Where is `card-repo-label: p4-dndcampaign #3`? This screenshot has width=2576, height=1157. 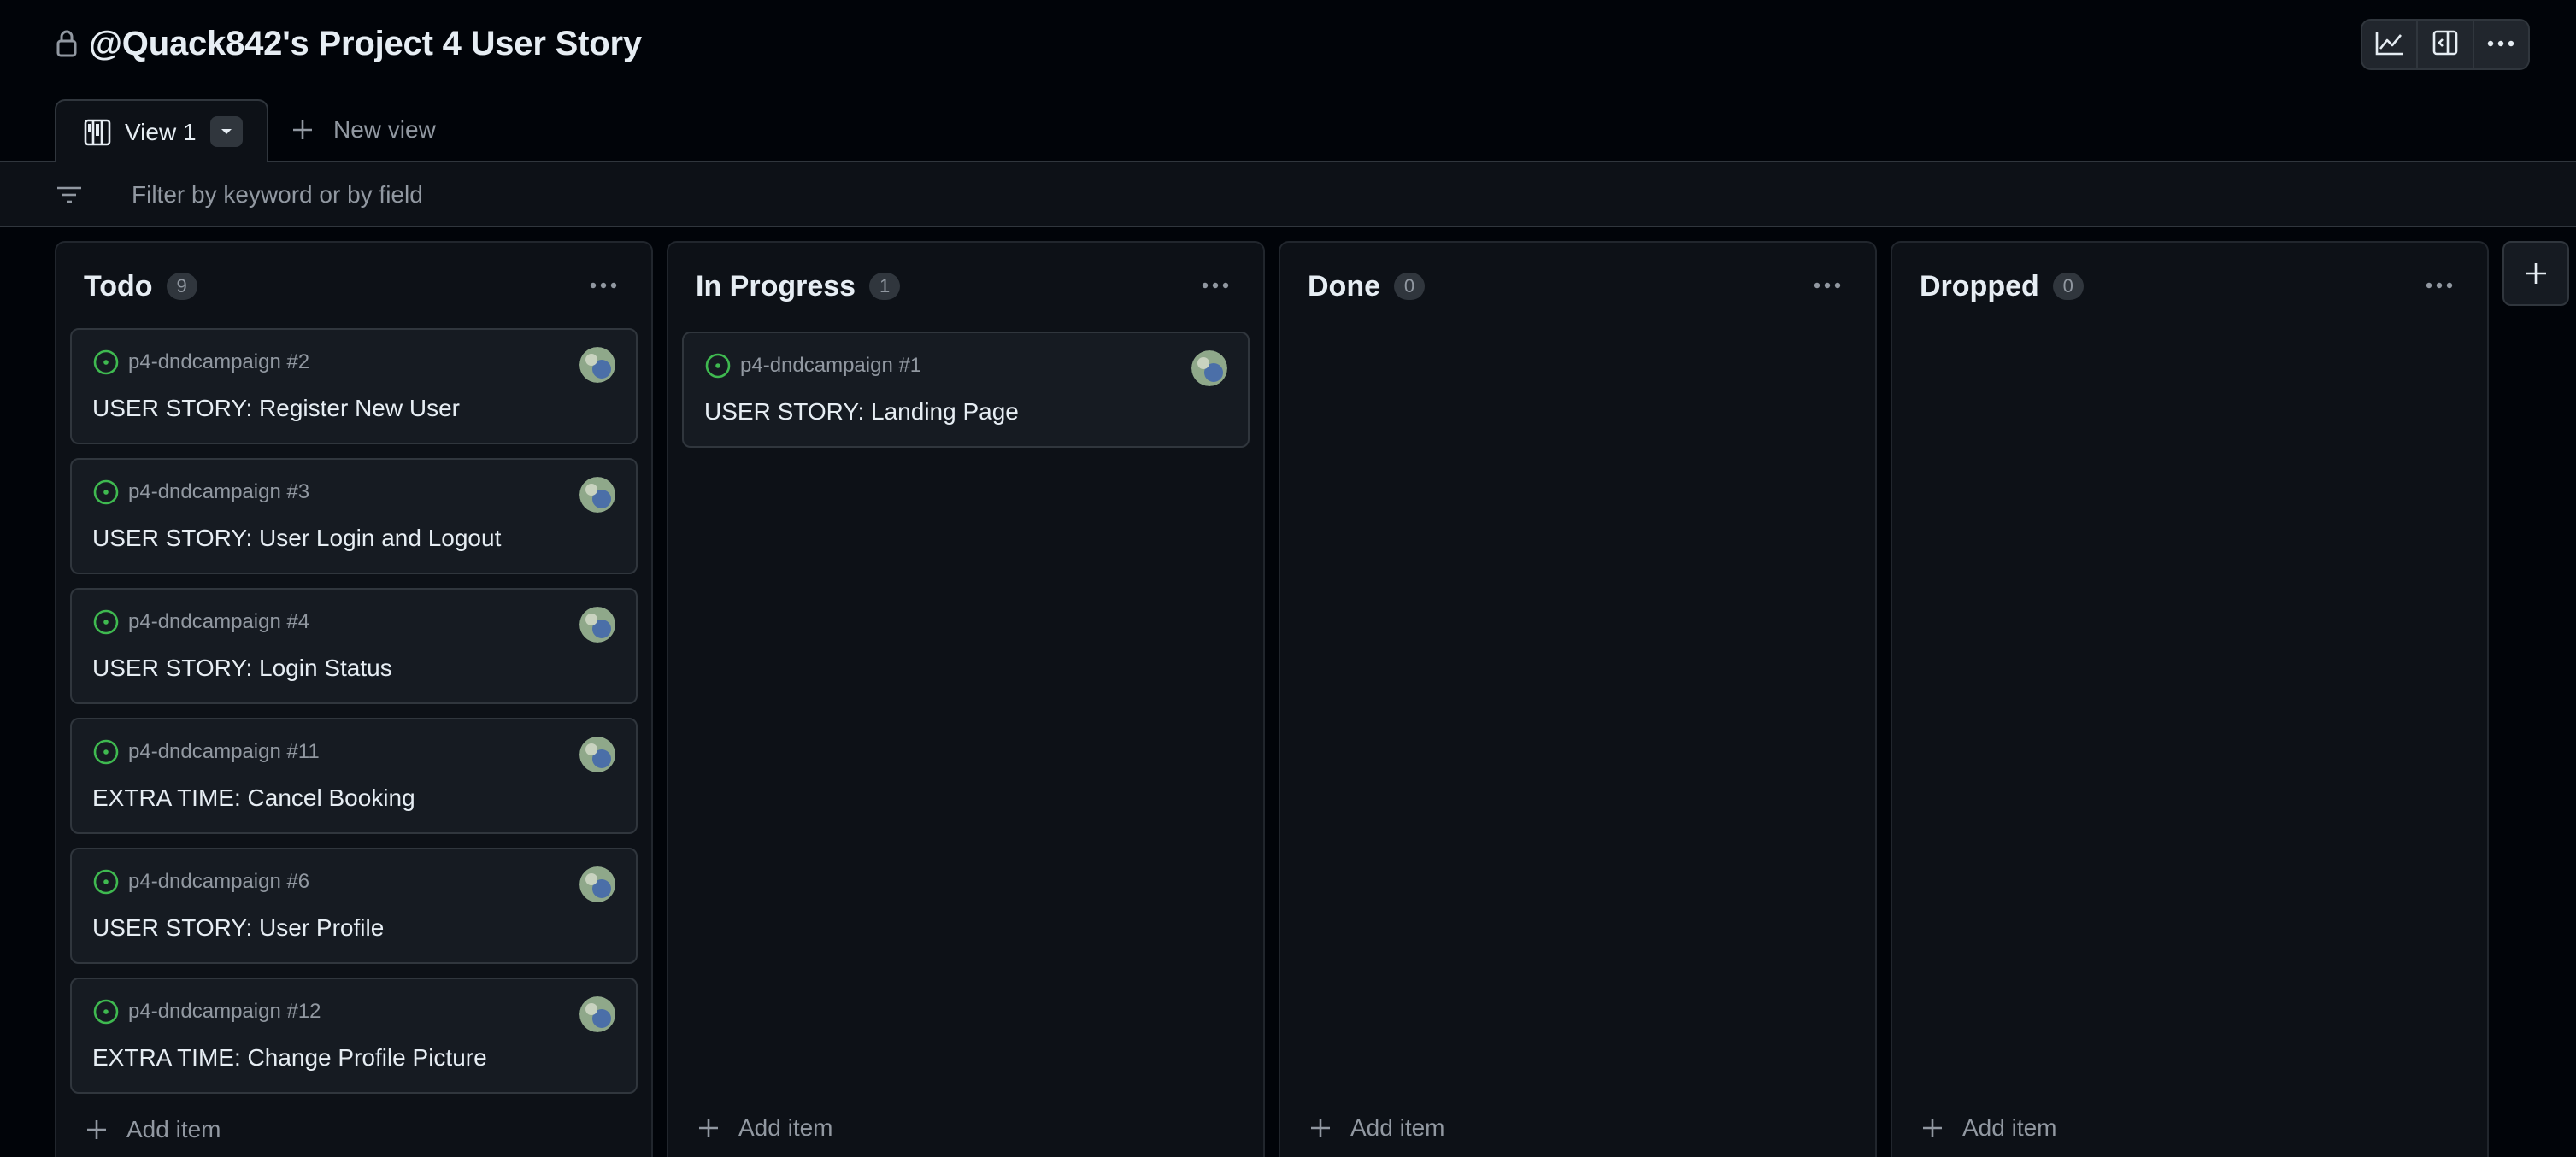
card-repo-label: p4-dndcampaign #3 is located at coordinates (218, 492).